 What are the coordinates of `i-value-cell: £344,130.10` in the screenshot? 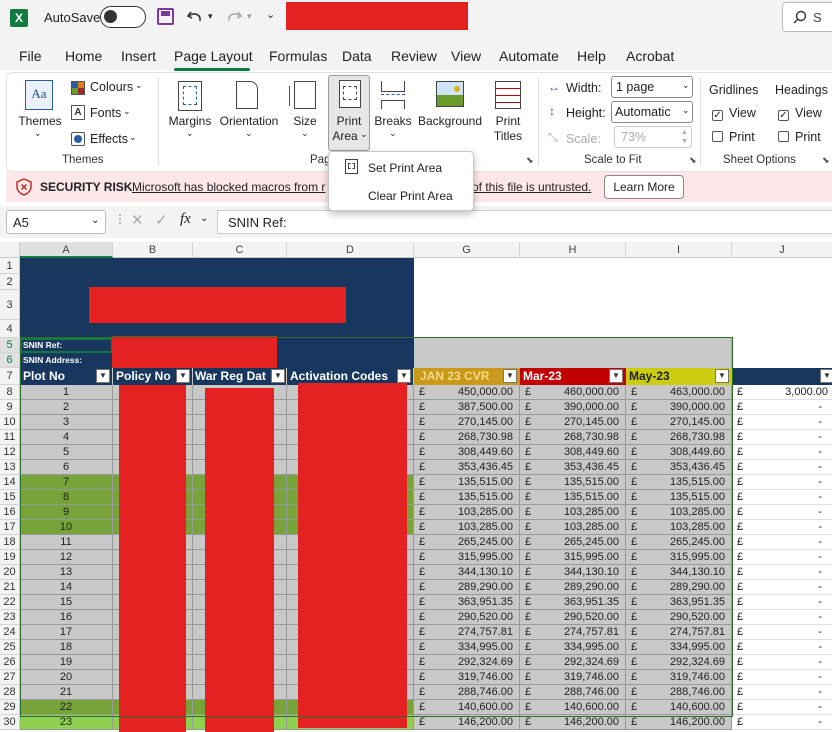 It's located at (679, 572).